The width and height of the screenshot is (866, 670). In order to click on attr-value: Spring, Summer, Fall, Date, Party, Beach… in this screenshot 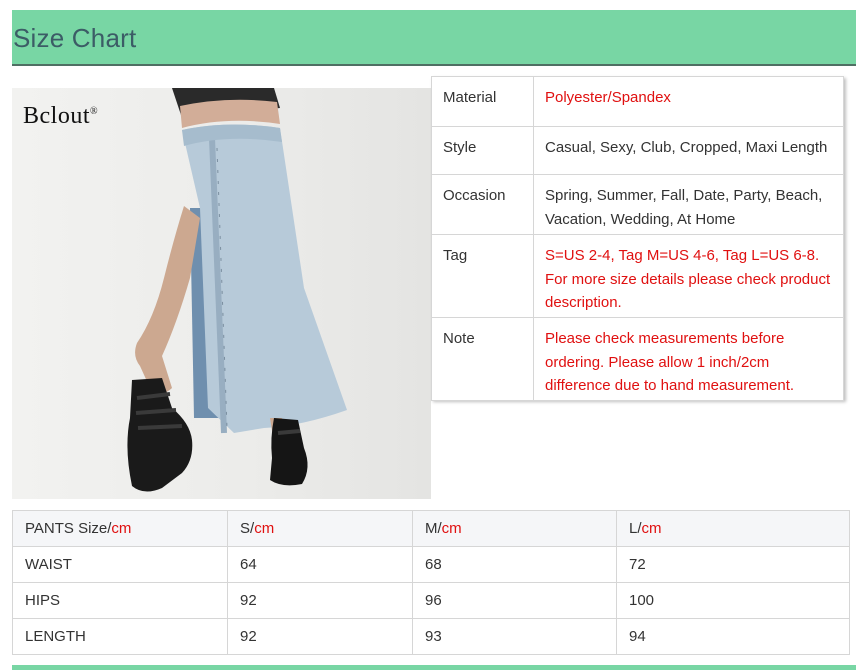, I will do `click(688, 204)`.